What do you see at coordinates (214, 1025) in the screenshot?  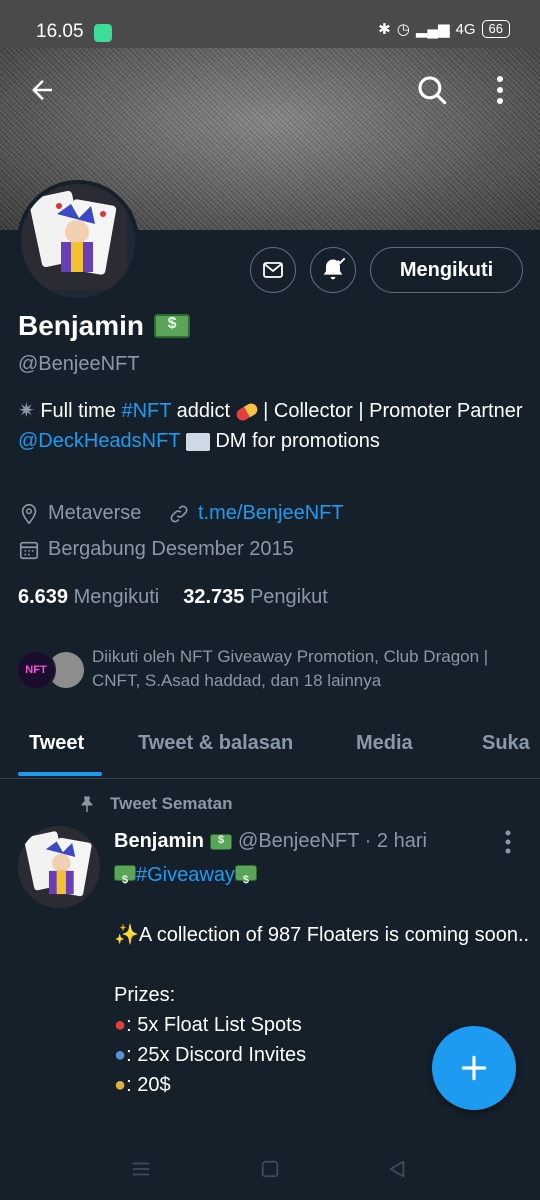 I see `tweet-prize-1-text: : 5x Float List Spots` at bounding box center [214, 1025].